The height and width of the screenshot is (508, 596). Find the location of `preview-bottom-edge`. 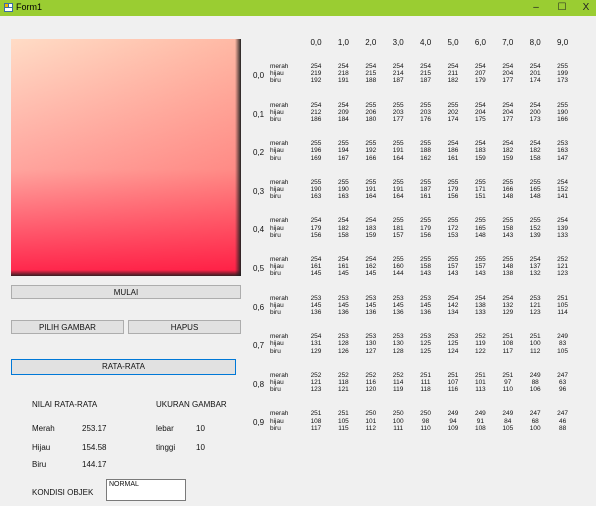

preview-bottom-edge is located at coordinates (126, 273).